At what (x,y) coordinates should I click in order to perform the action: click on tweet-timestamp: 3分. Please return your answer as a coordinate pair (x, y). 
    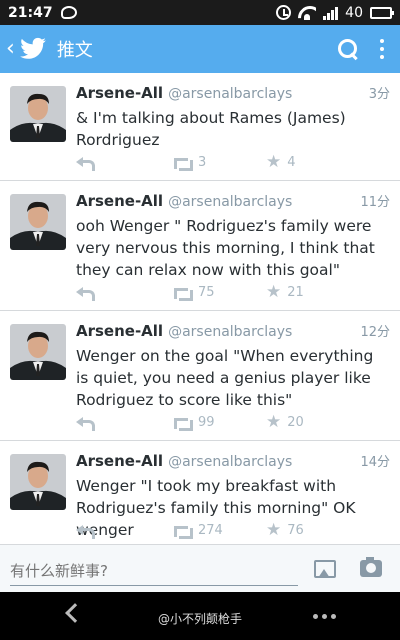
    Looking at the image, I should click on (379, 94).